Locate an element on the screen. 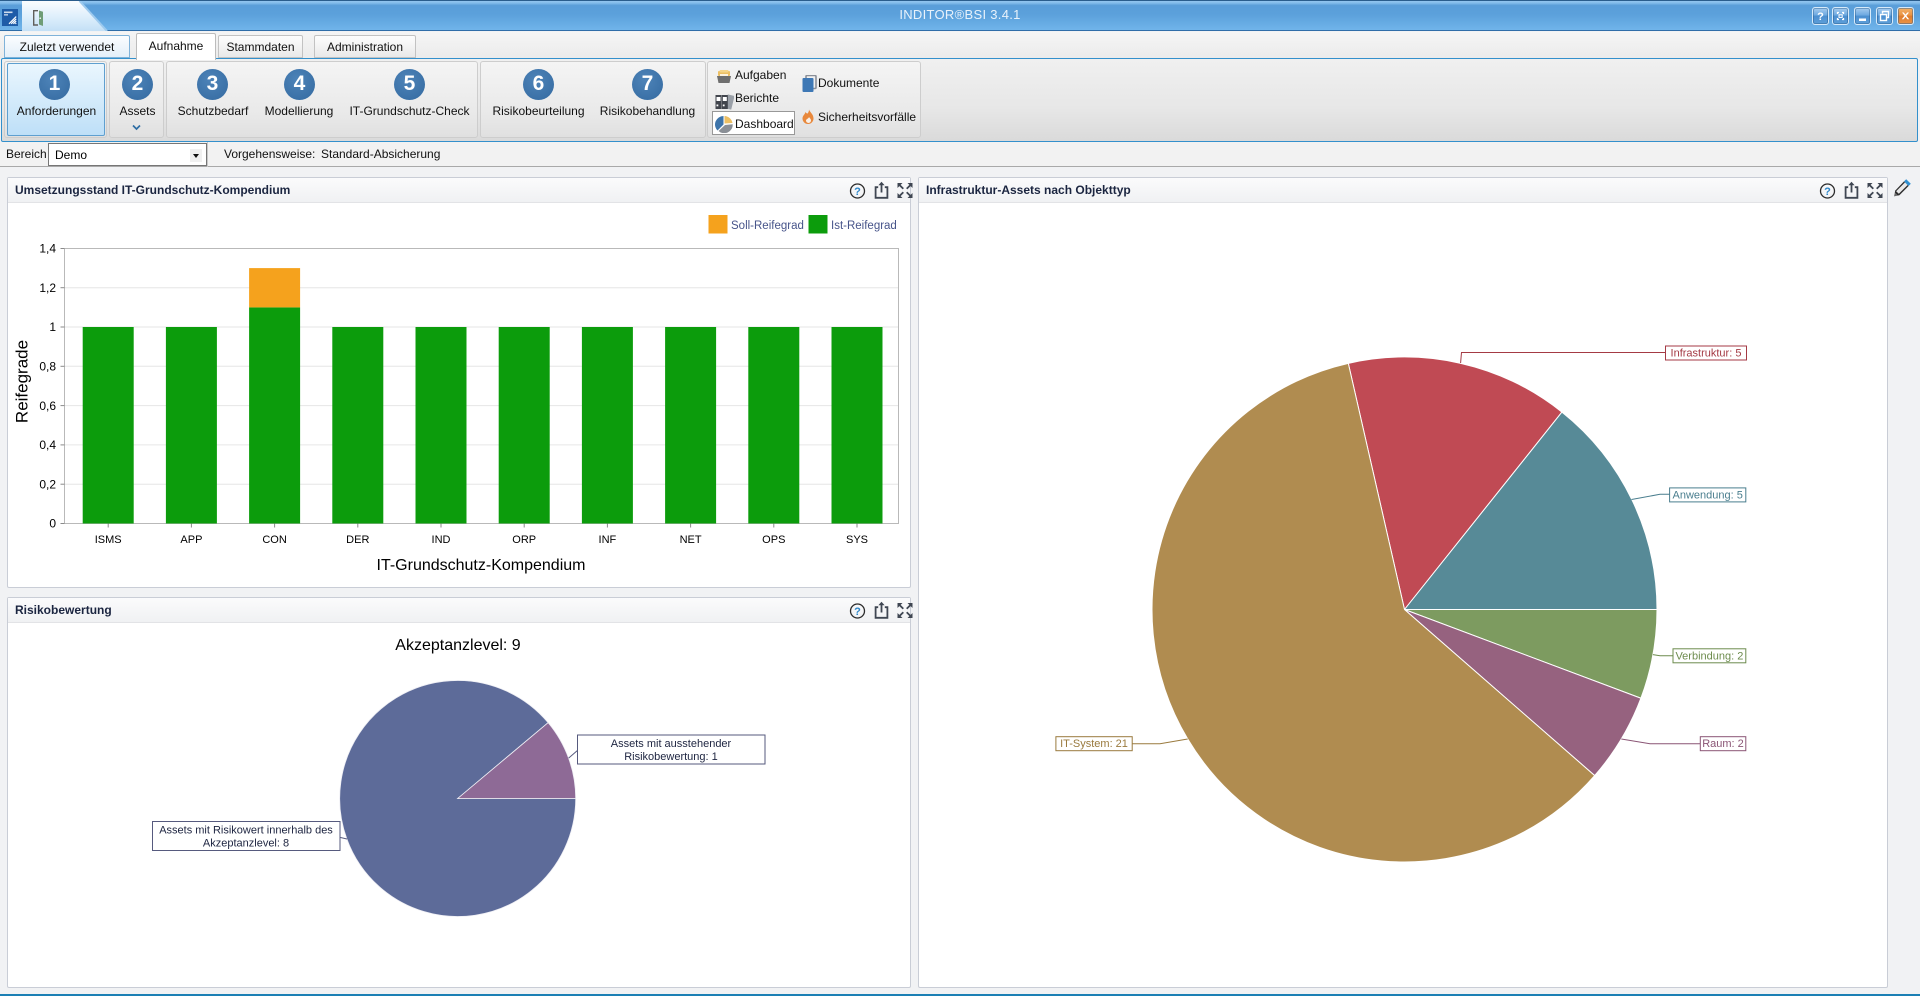 This screenshot has width=1920, height=996. svg-text: OPS is located at coordinates (773, 540).